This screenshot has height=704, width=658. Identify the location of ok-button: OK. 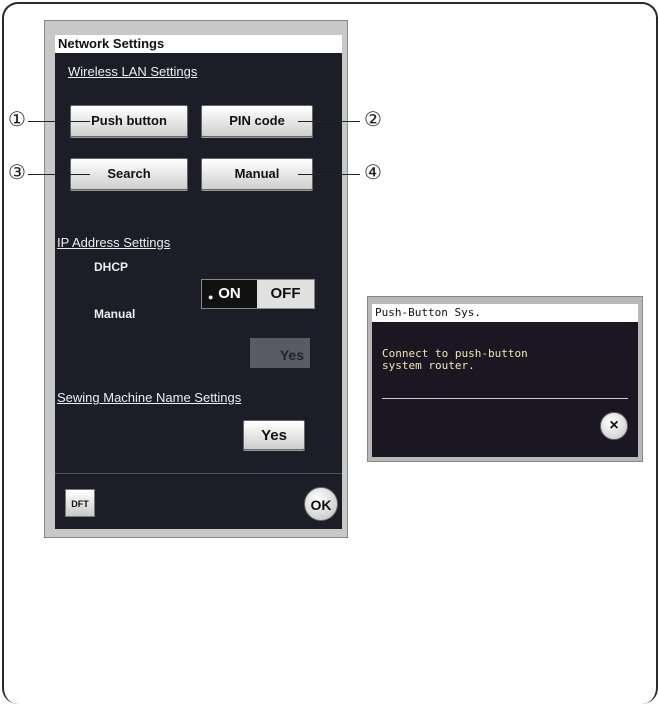
(321, 504).